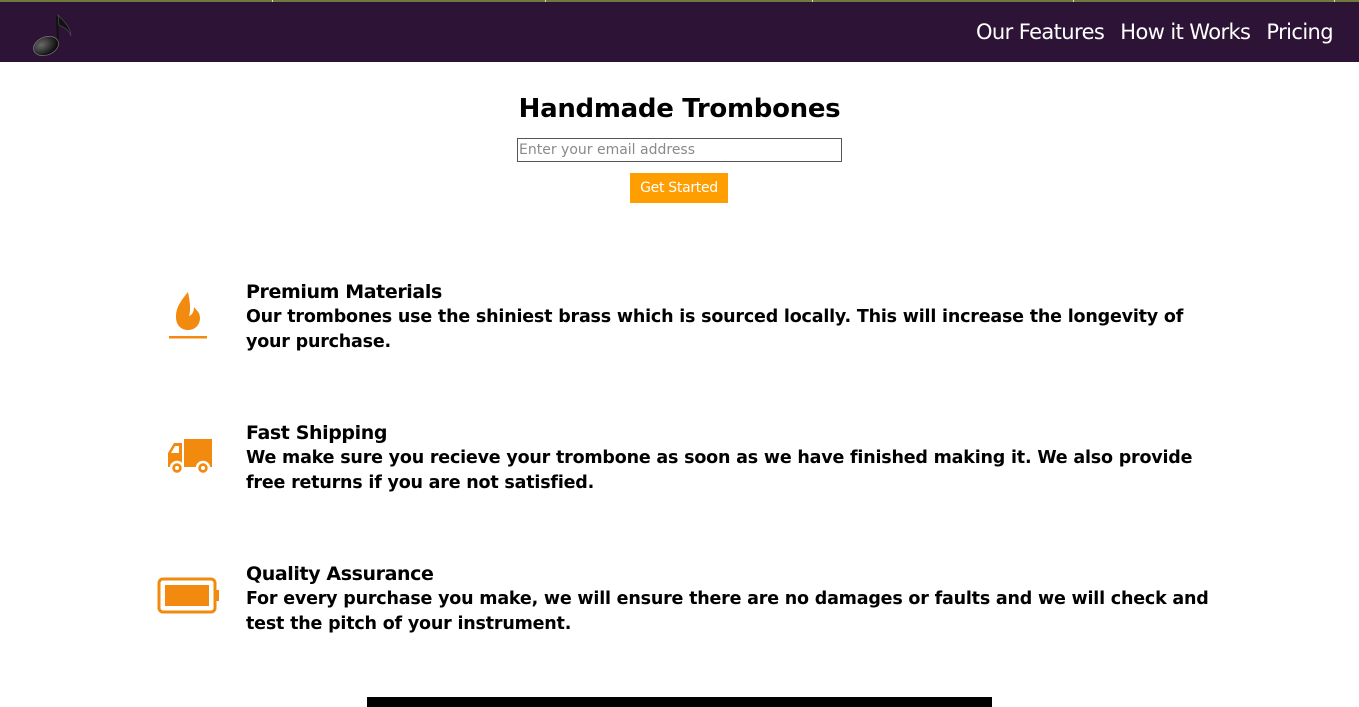 The height and width of the screenshot is (707, 1359). I want to click on nav-link-our-features: Our Features, so click(1040, 32).